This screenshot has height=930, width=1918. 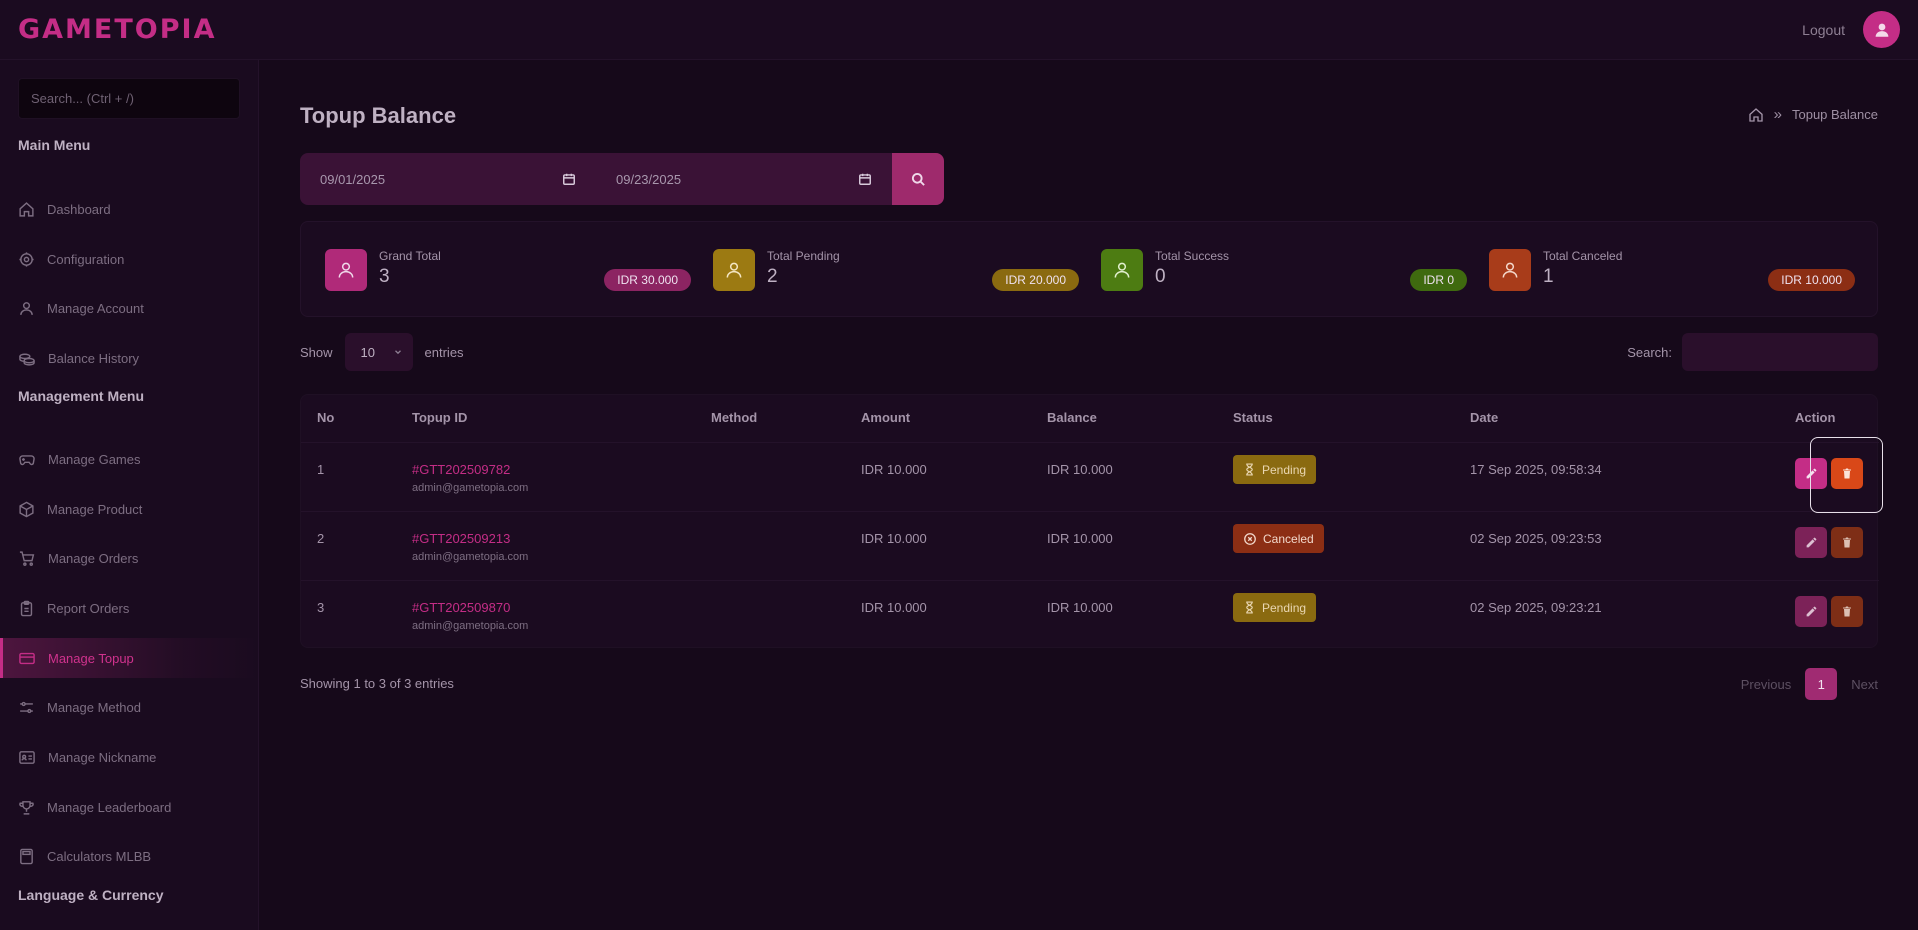 What do you see at coordinates (1823, 30) in the screenshot?
I see `logout-link: Logout` at bounding box center [1823, 30].